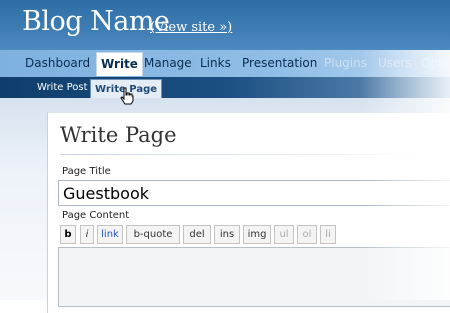  I want to click on blog-name: Blog Name, so click(96, 21).